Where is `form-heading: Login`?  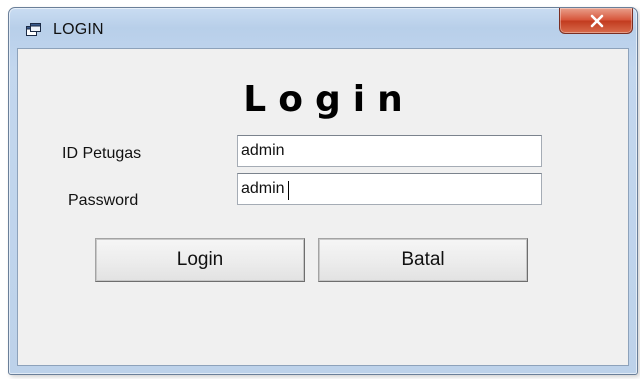 form-heading: Login is located at coordinates (329, 99).